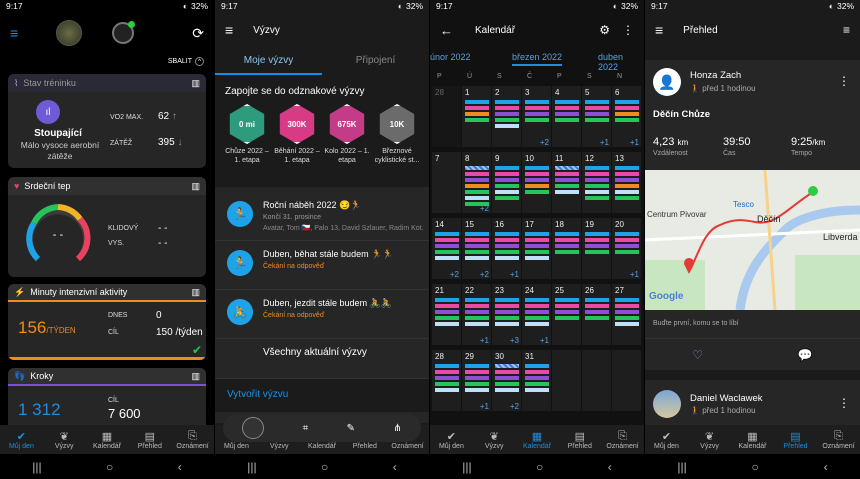 This screenshot has height=479, width=860. Describe the element at coordinates (667, 404) in the screenshot. I see `avatar` at that location.